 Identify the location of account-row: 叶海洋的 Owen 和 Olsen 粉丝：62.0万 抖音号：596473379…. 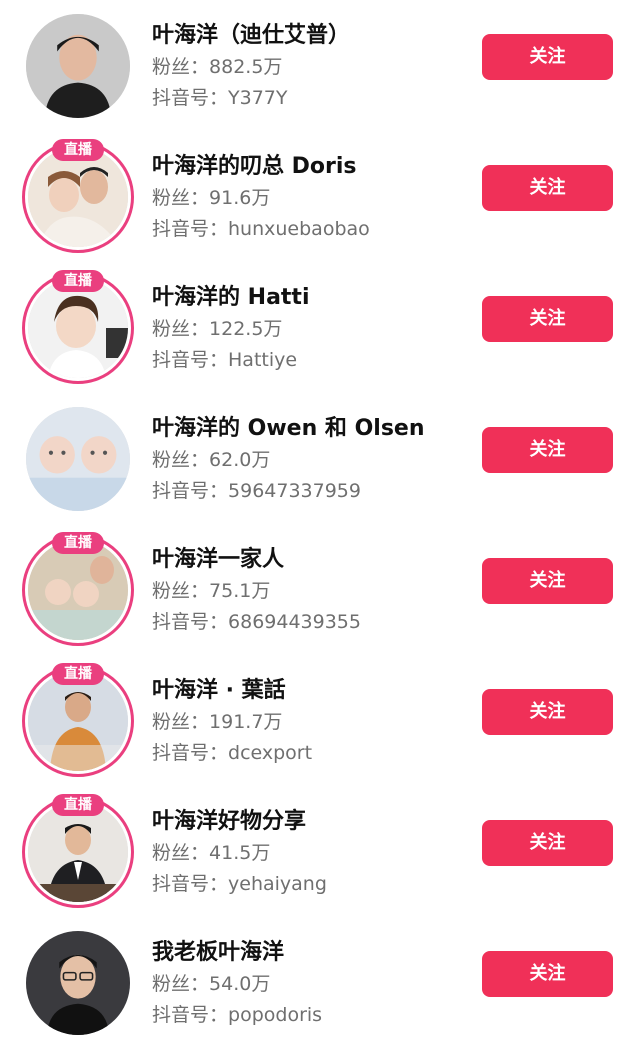
(320, 458).